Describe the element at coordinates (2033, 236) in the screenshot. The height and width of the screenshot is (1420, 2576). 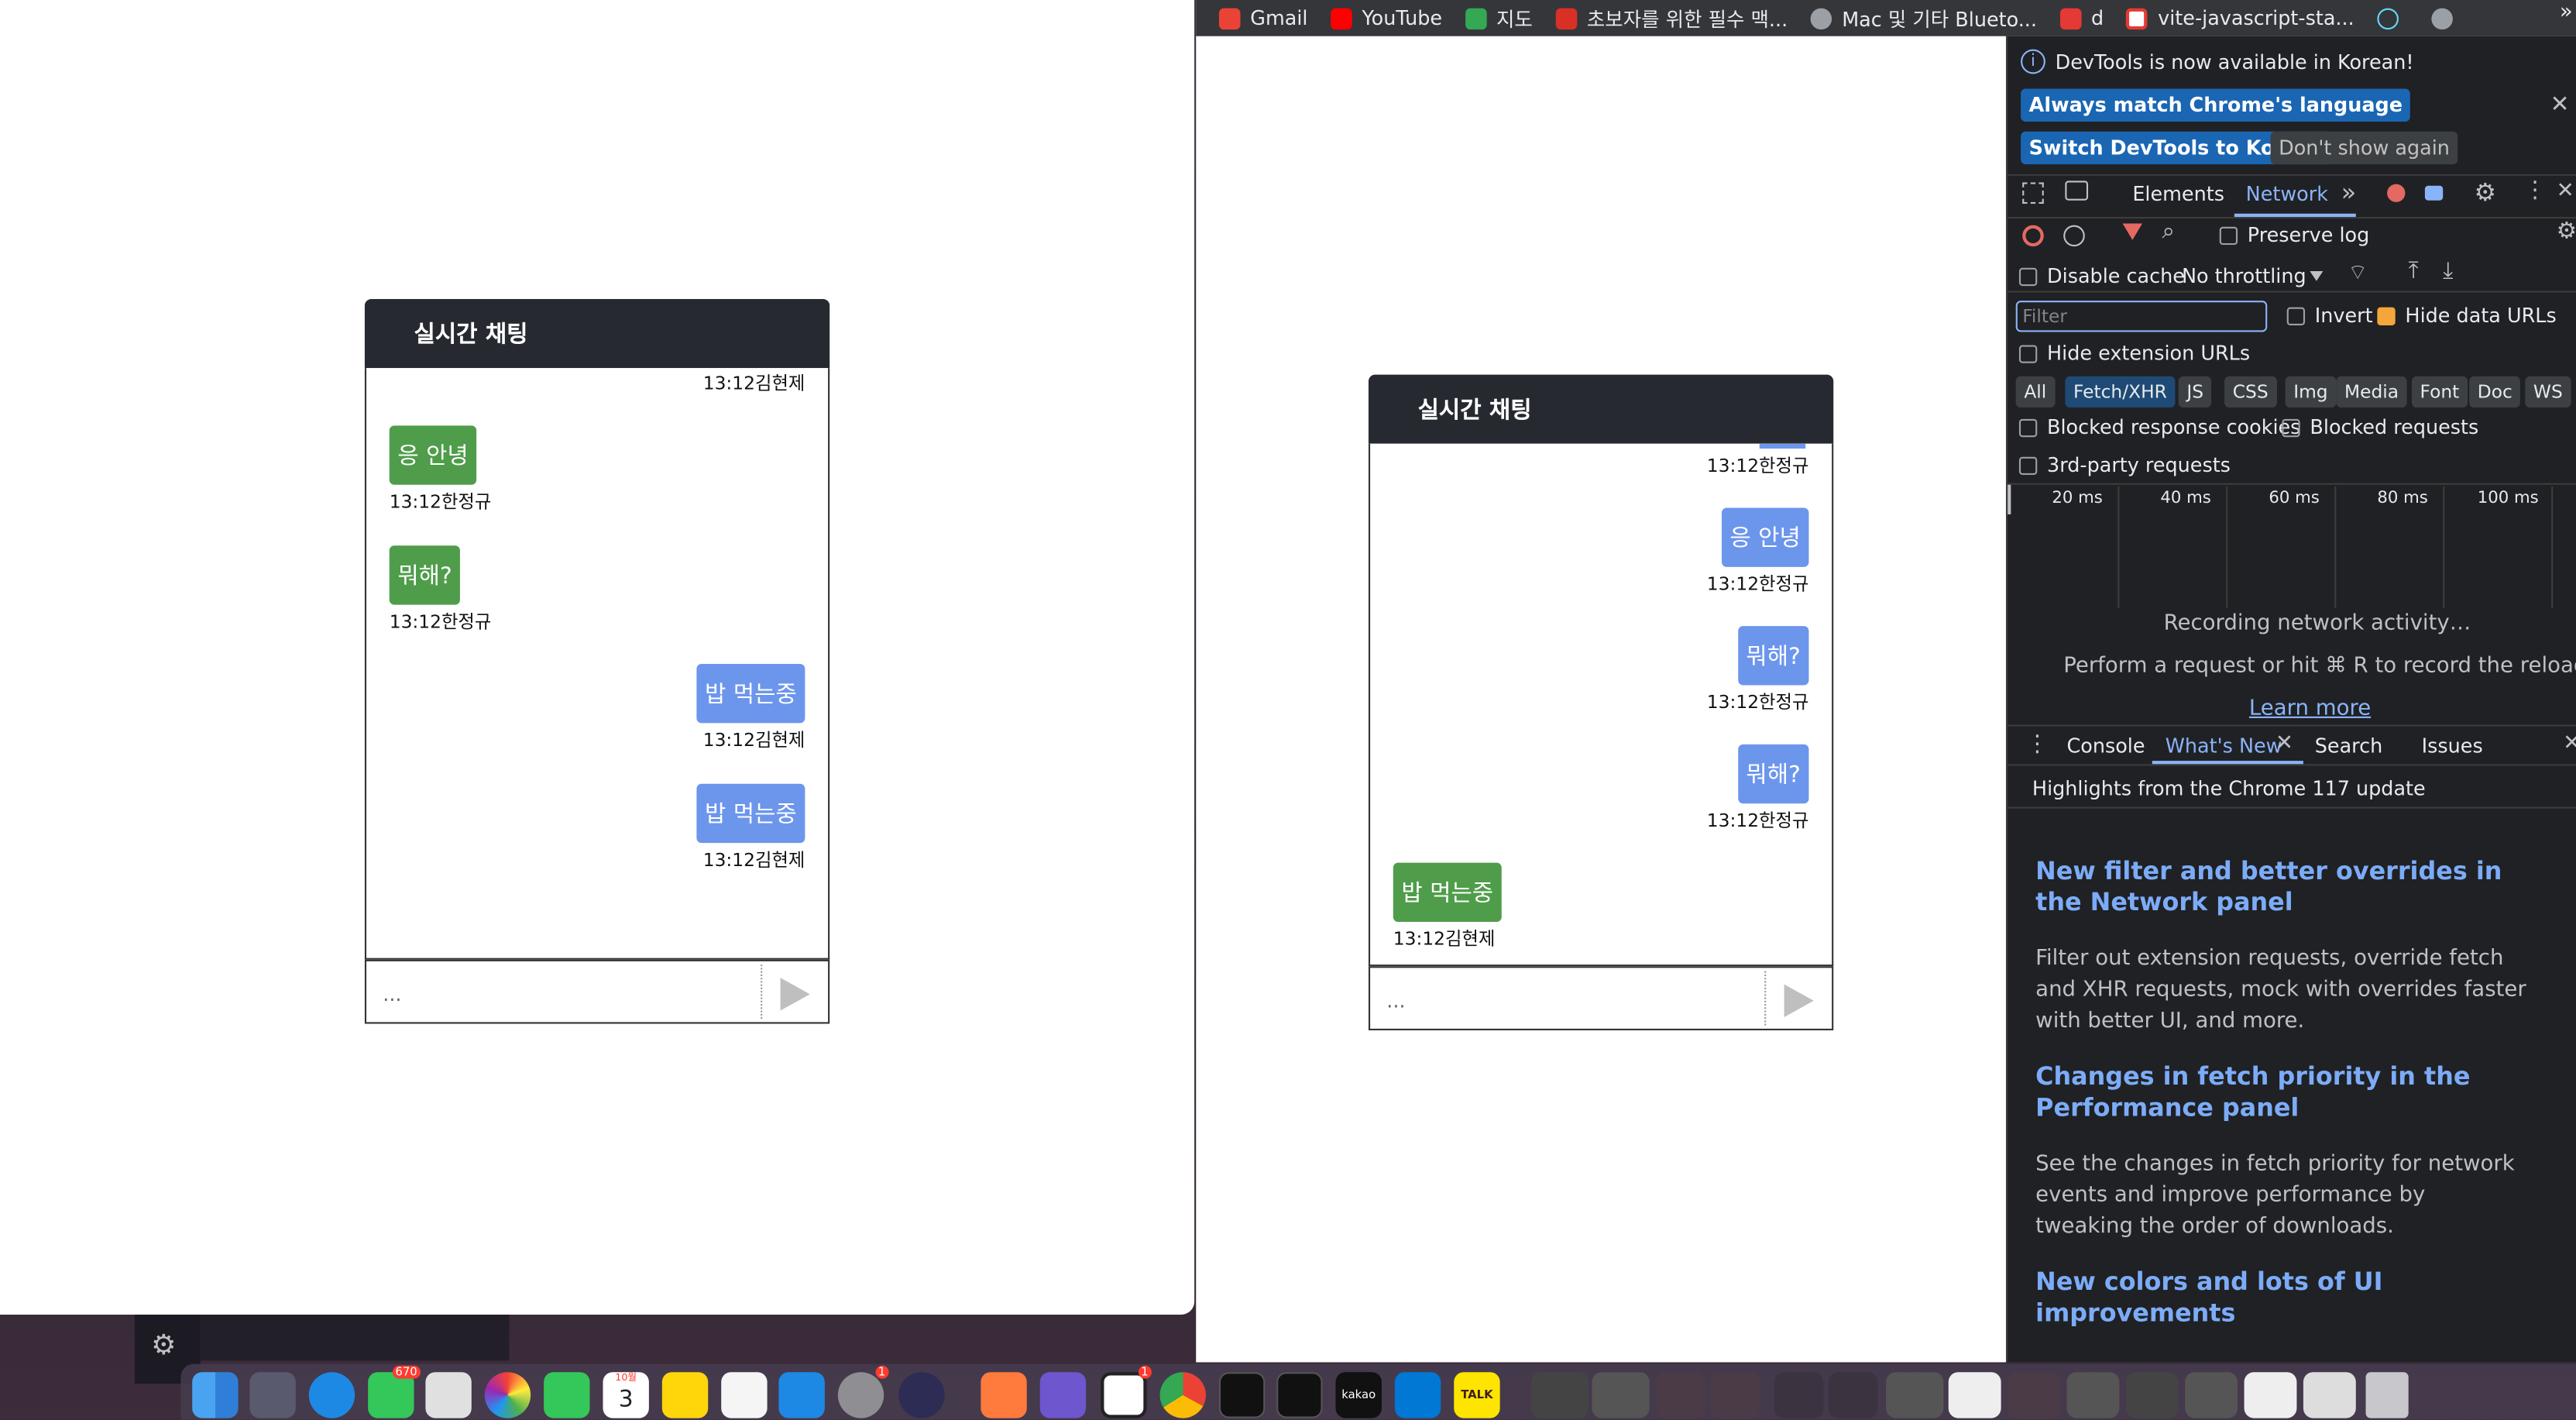
I see `record-stop-icon` at that location.